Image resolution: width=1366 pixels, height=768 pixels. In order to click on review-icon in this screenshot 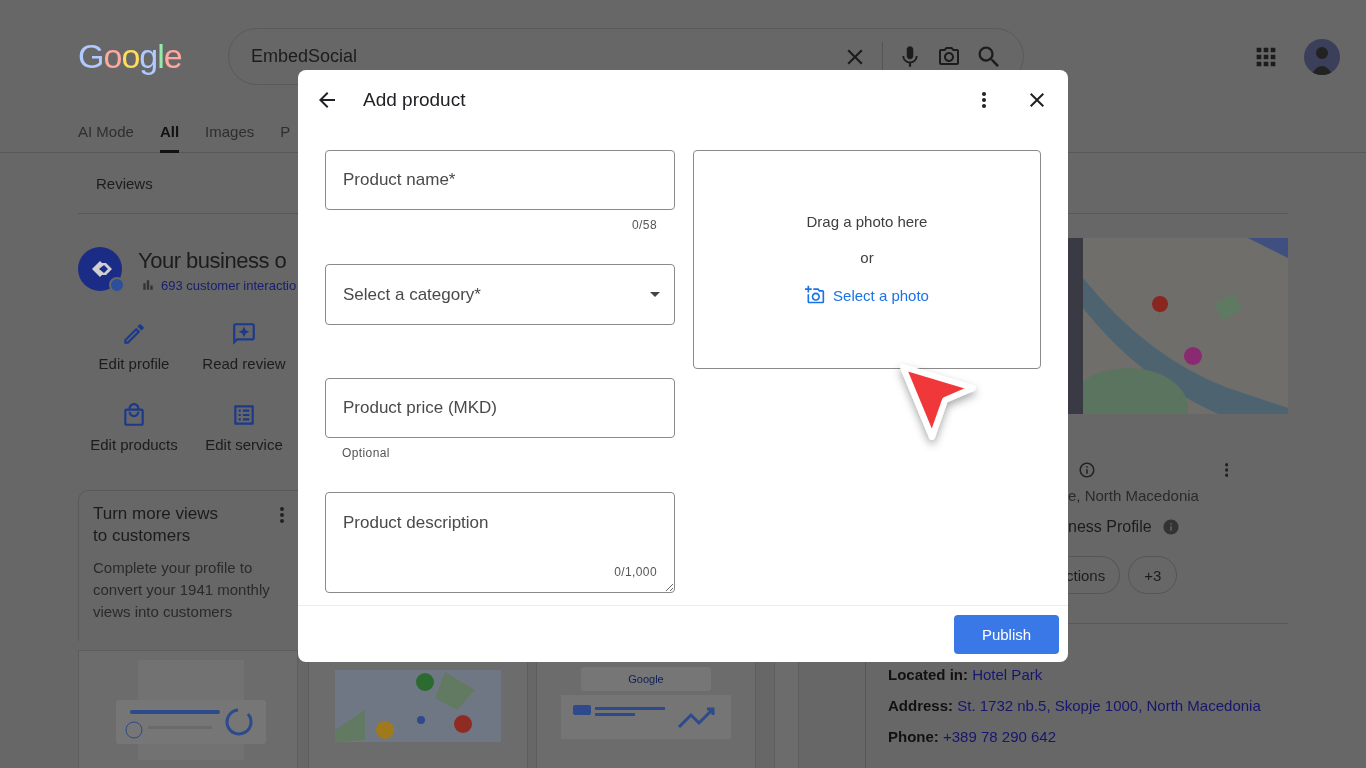, I will do `click(244, 334)`.